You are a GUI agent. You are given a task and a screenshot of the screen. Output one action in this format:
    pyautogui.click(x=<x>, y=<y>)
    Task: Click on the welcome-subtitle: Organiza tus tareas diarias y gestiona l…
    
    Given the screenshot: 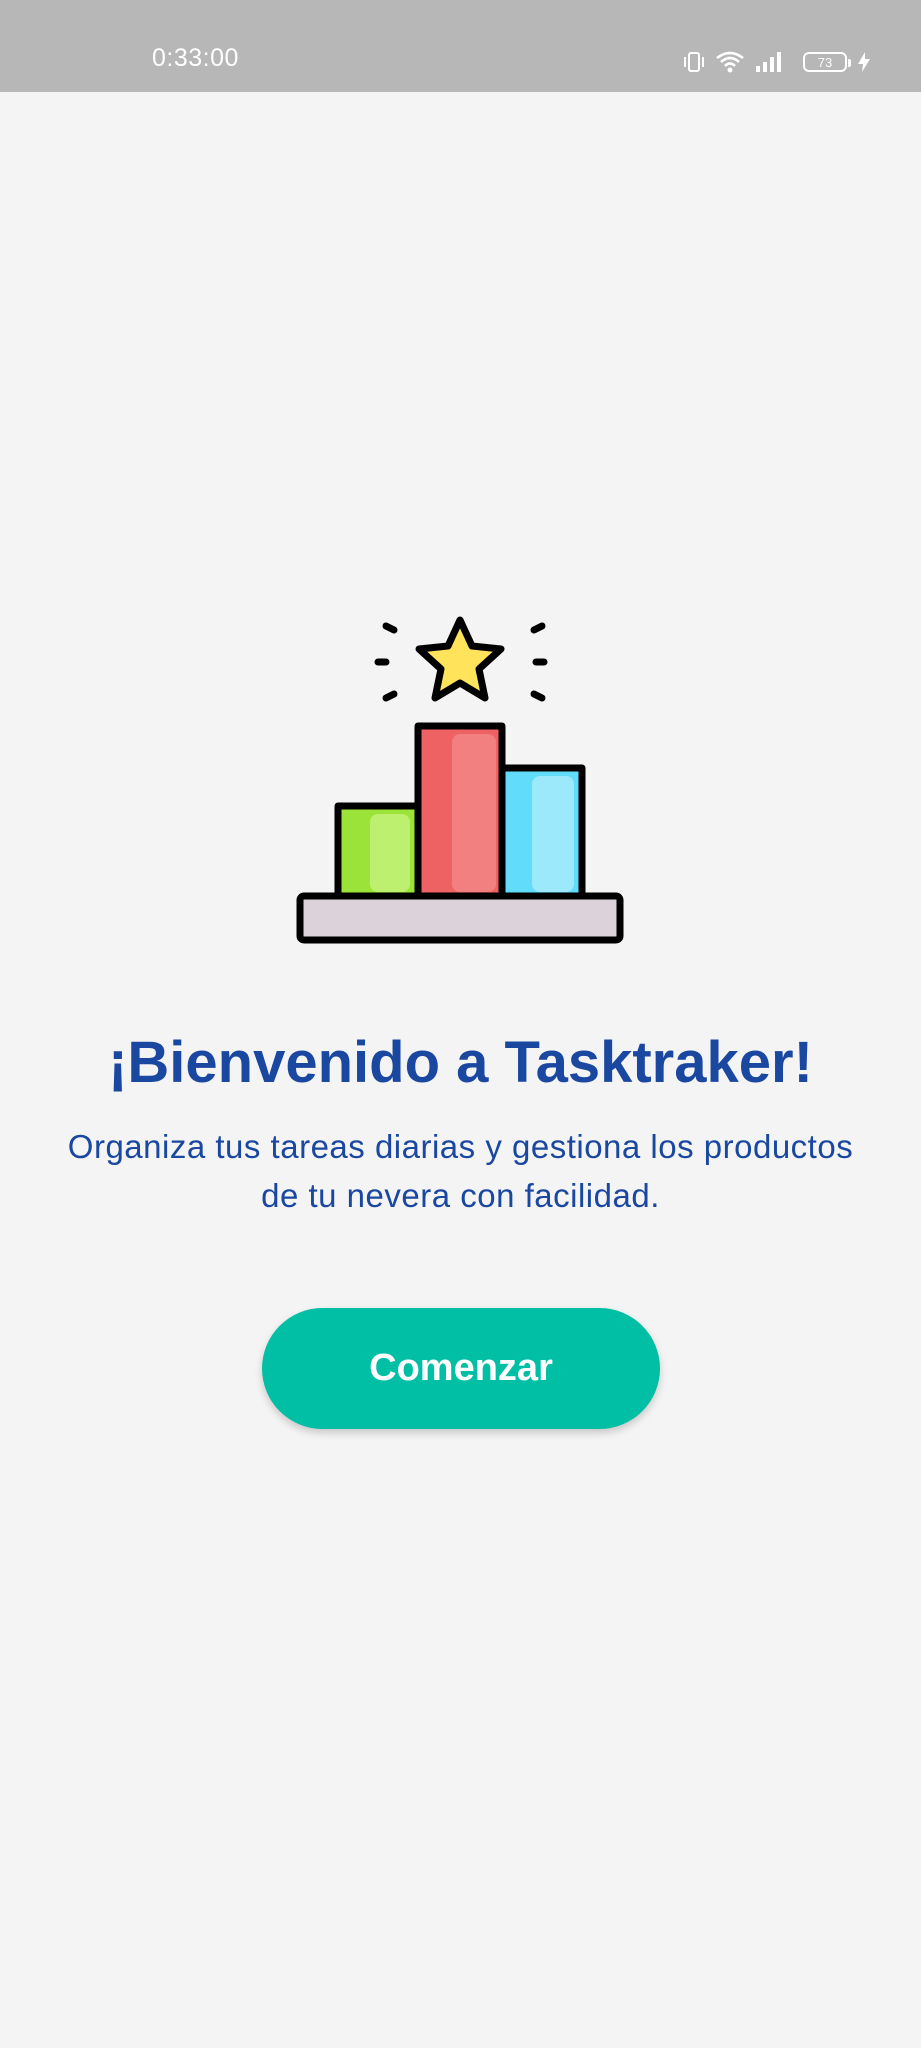 What is the action you would take?
    pyautogui.click(x=460, y=1171)
    